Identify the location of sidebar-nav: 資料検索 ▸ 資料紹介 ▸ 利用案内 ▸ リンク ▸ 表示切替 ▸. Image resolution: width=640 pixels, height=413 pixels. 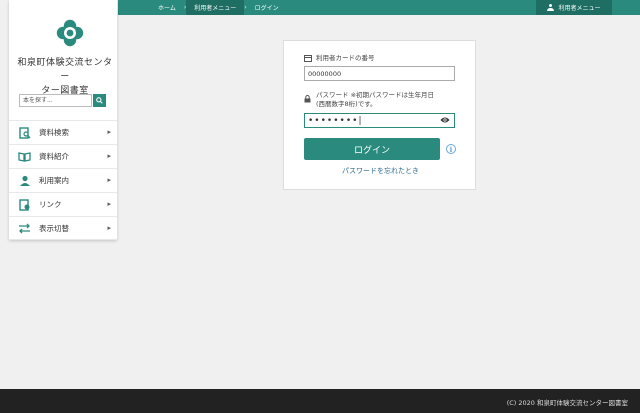
(63, 180).